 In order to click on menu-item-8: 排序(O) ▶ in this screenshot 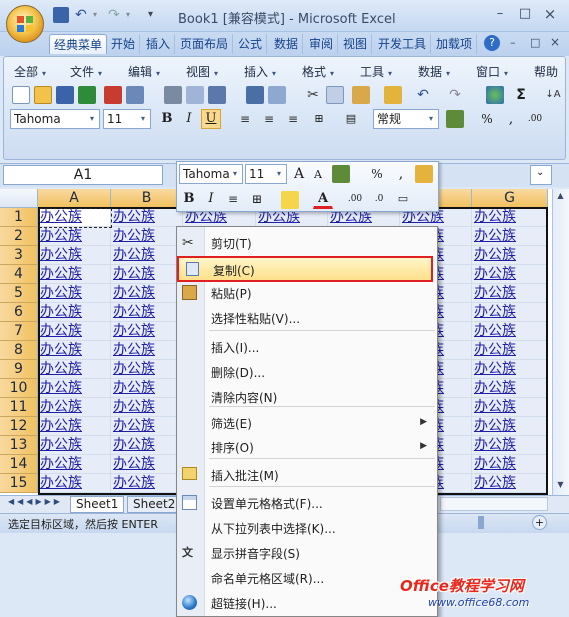, I will do `click(307, 447)`.